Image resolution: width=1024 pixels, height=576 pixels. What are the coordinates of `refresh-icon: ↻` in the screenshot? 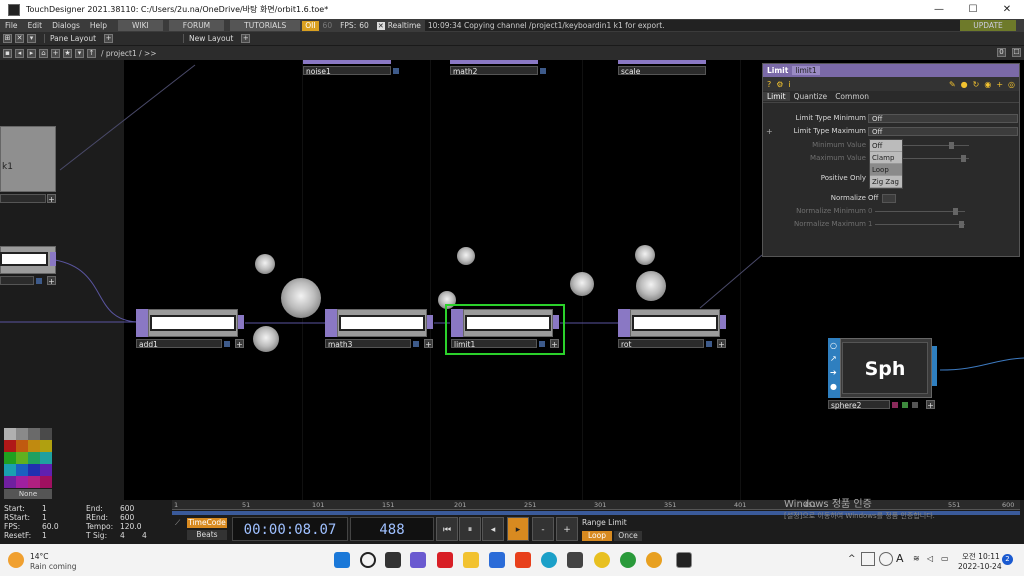 It's located at (976, 84).